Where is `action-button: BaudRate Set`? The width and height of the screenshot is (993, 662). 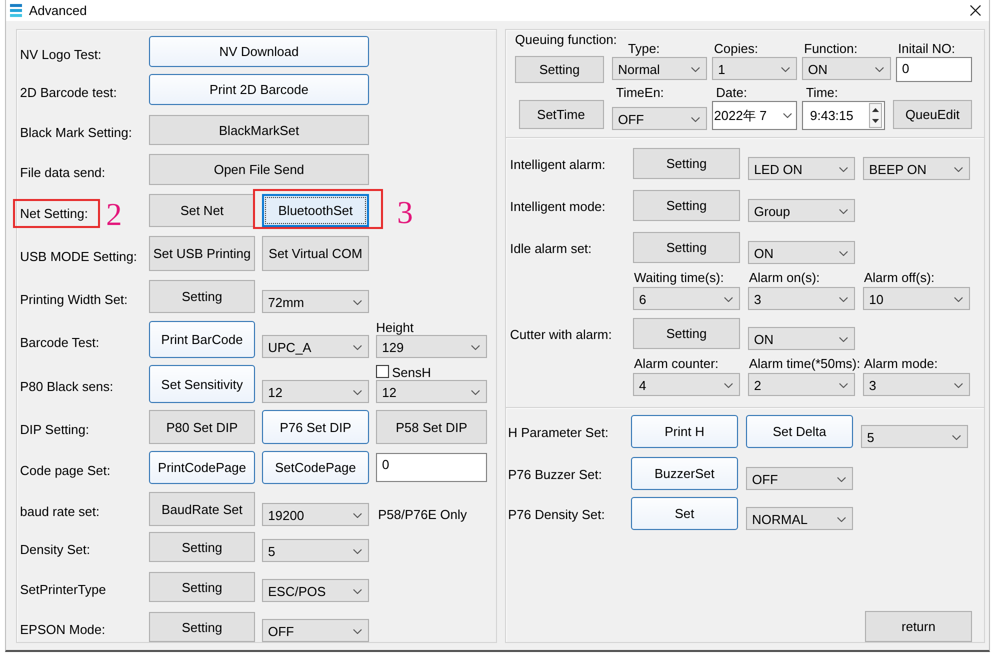 action-button: BaudRate Set is located at coordinates (202, 509).